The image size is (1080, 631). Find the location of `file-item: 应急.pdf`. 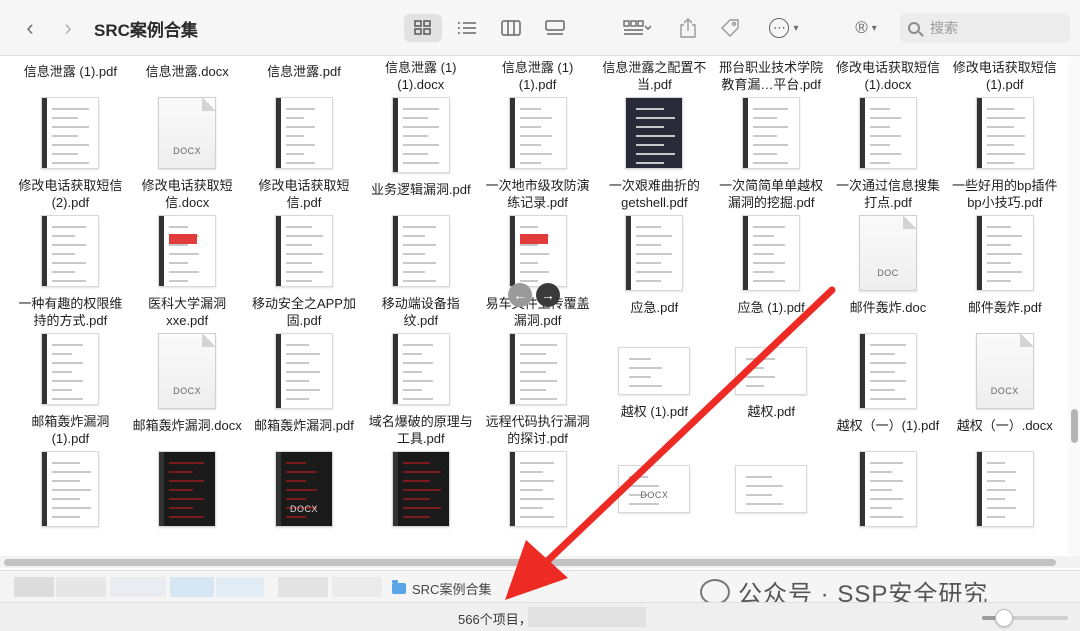

file-item: 应急.pdf is located at coordinates (654, 270).